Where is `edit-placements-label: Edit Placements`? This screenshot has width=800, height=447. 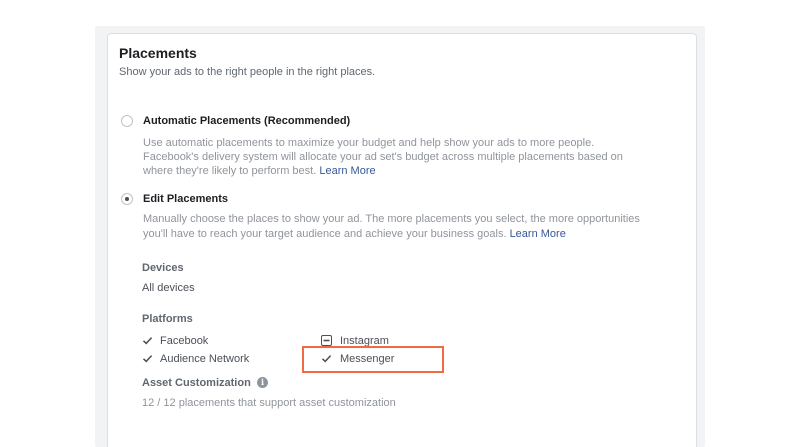 edit-placements-label: Edit Placements is located at coordinates (185, 199).